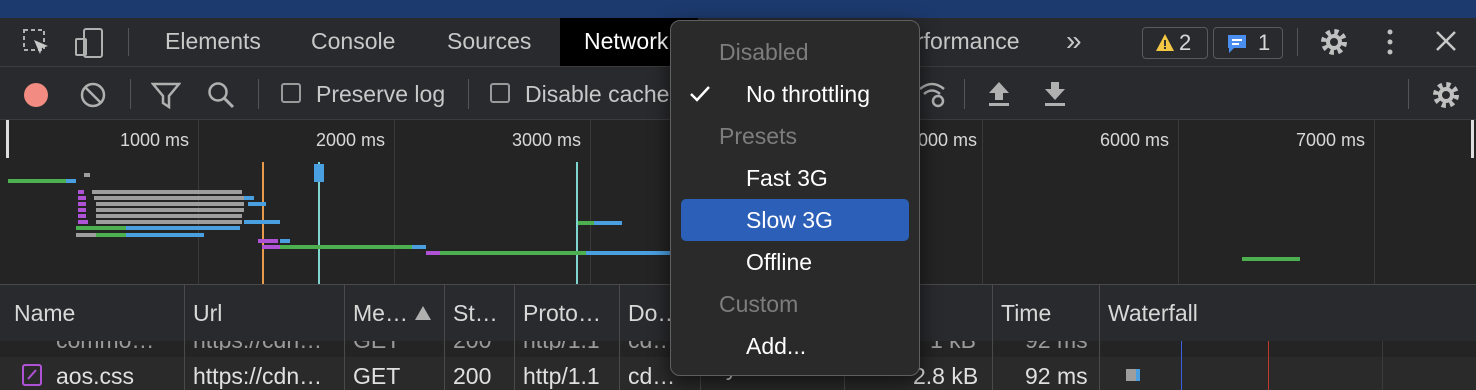 This screenshot has width=1476, height=390. I want to click on device-toolbar-icon, so click(90, 43).